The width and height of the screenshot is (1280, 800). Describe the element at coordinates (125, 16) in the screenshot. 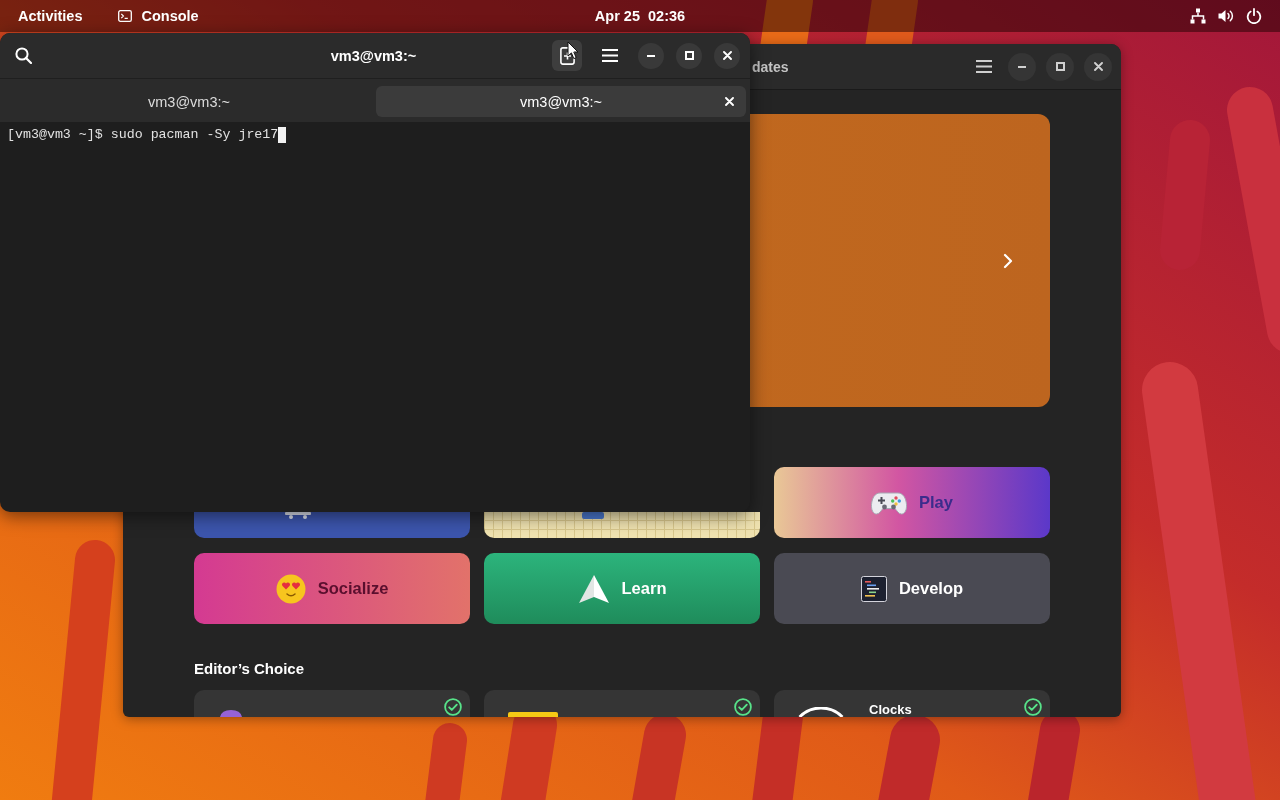

I see `terminal-icon` at that location.